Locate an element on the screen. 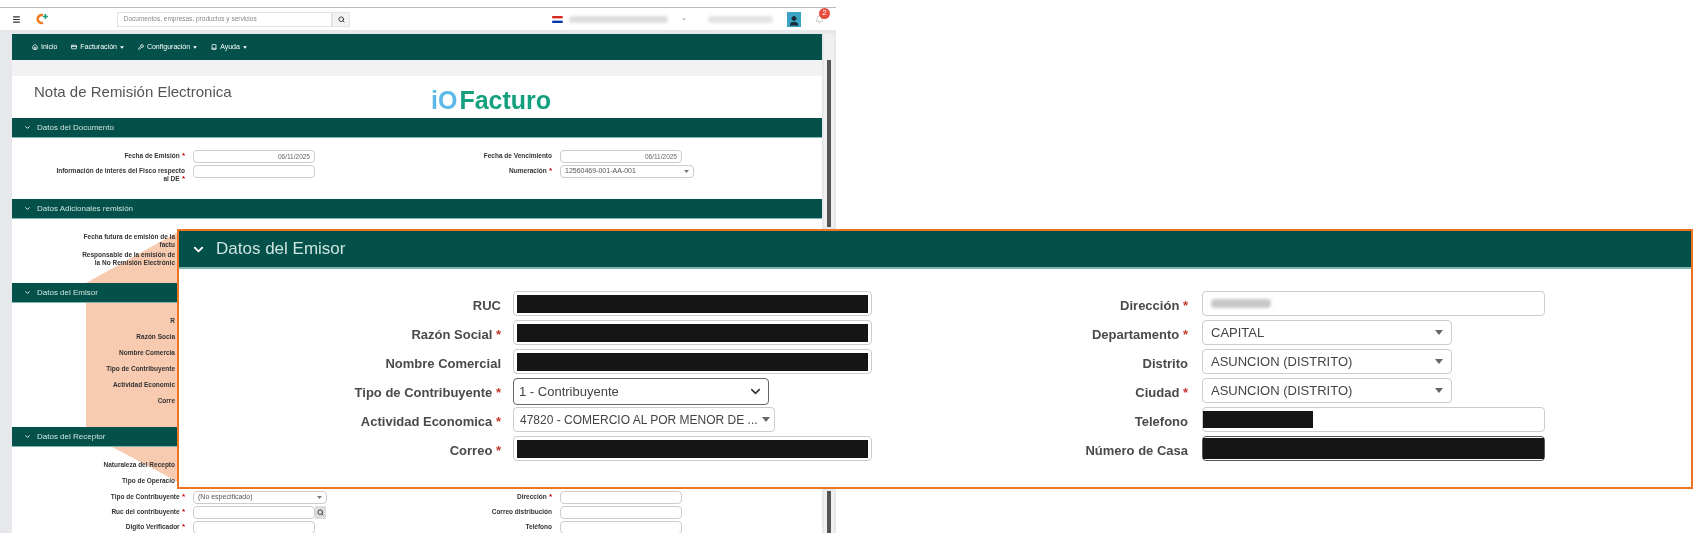 Image resolution: width=1703 pixels, height=533 pixels. flag-icon is located at coordinates (558, 19).